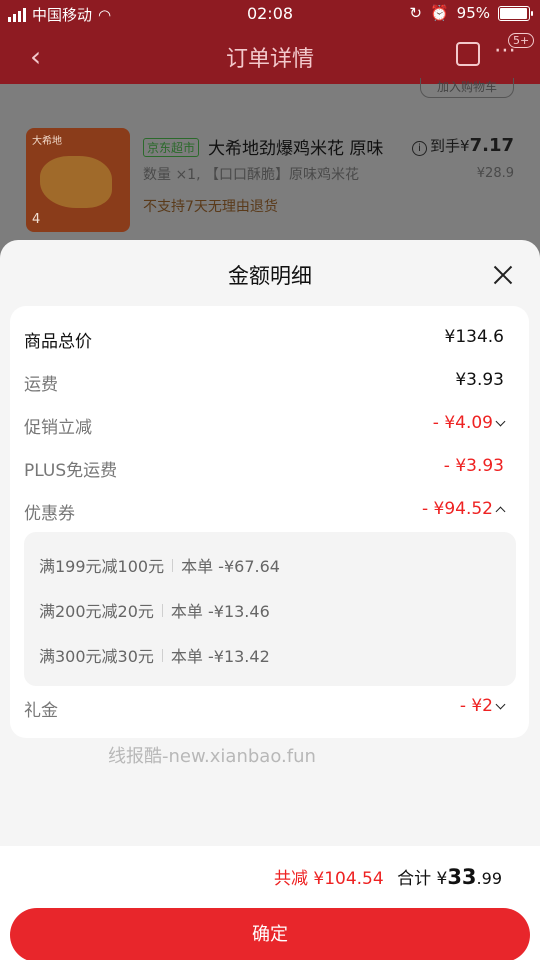 The image size is (540, 960). What do you see at coordinates (96, 656) in the screenshot?
I see `coupon-name: 满300元减30元` at bounding box center [96, 656].